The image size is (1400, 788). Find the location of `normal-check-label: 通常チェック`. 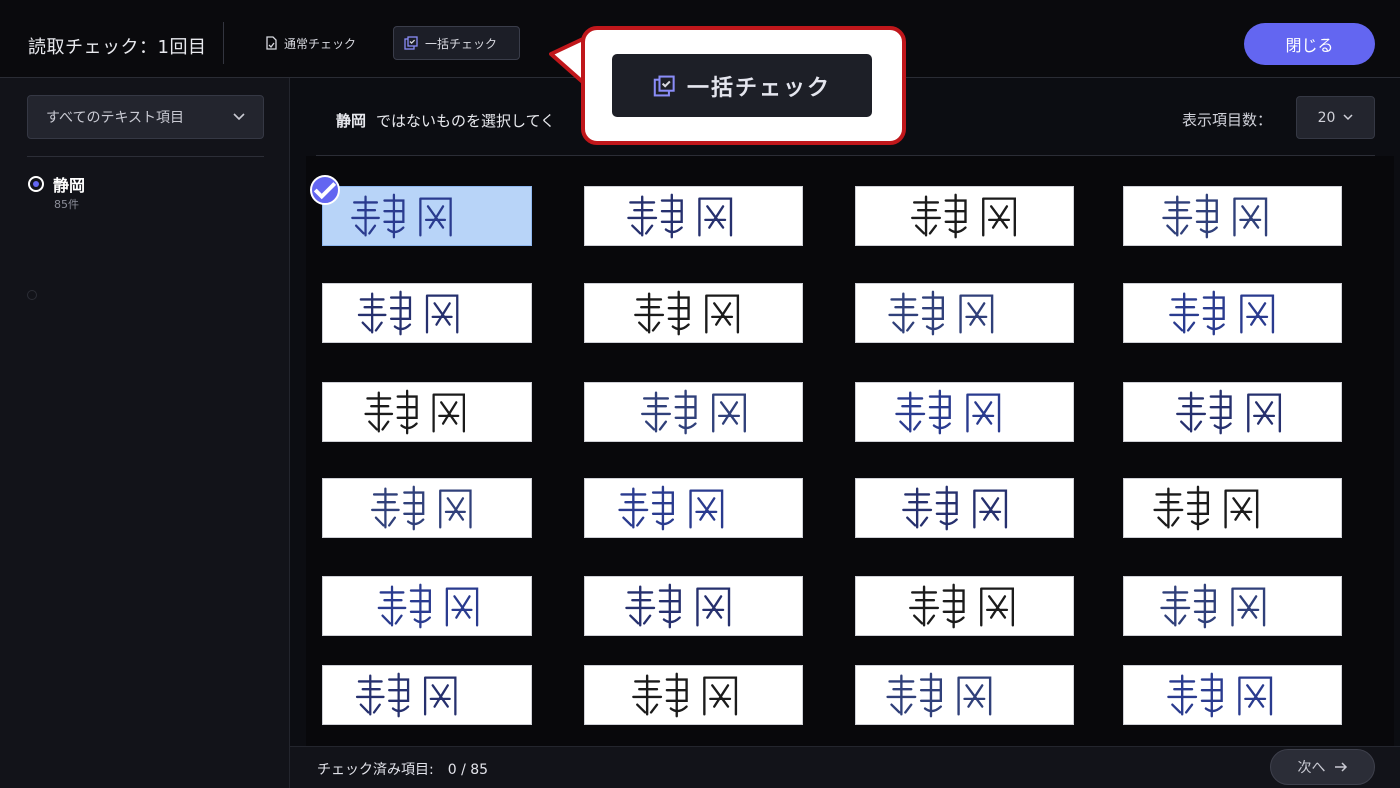

normal-check-label: 通常チェック is located at coordinates (320, 43).